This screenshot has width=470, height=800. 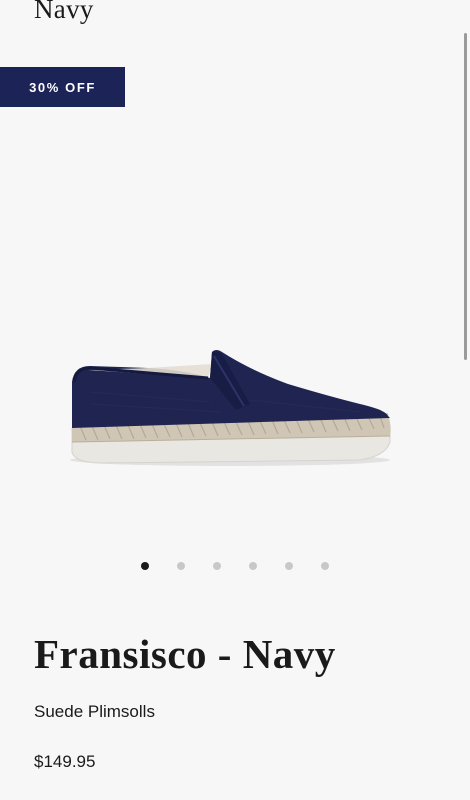 What do you see at coordinates (94, 711) in the screenshot?
I see `product-subtitle: Suede Plimsolls` at bounding box center [94, 711].